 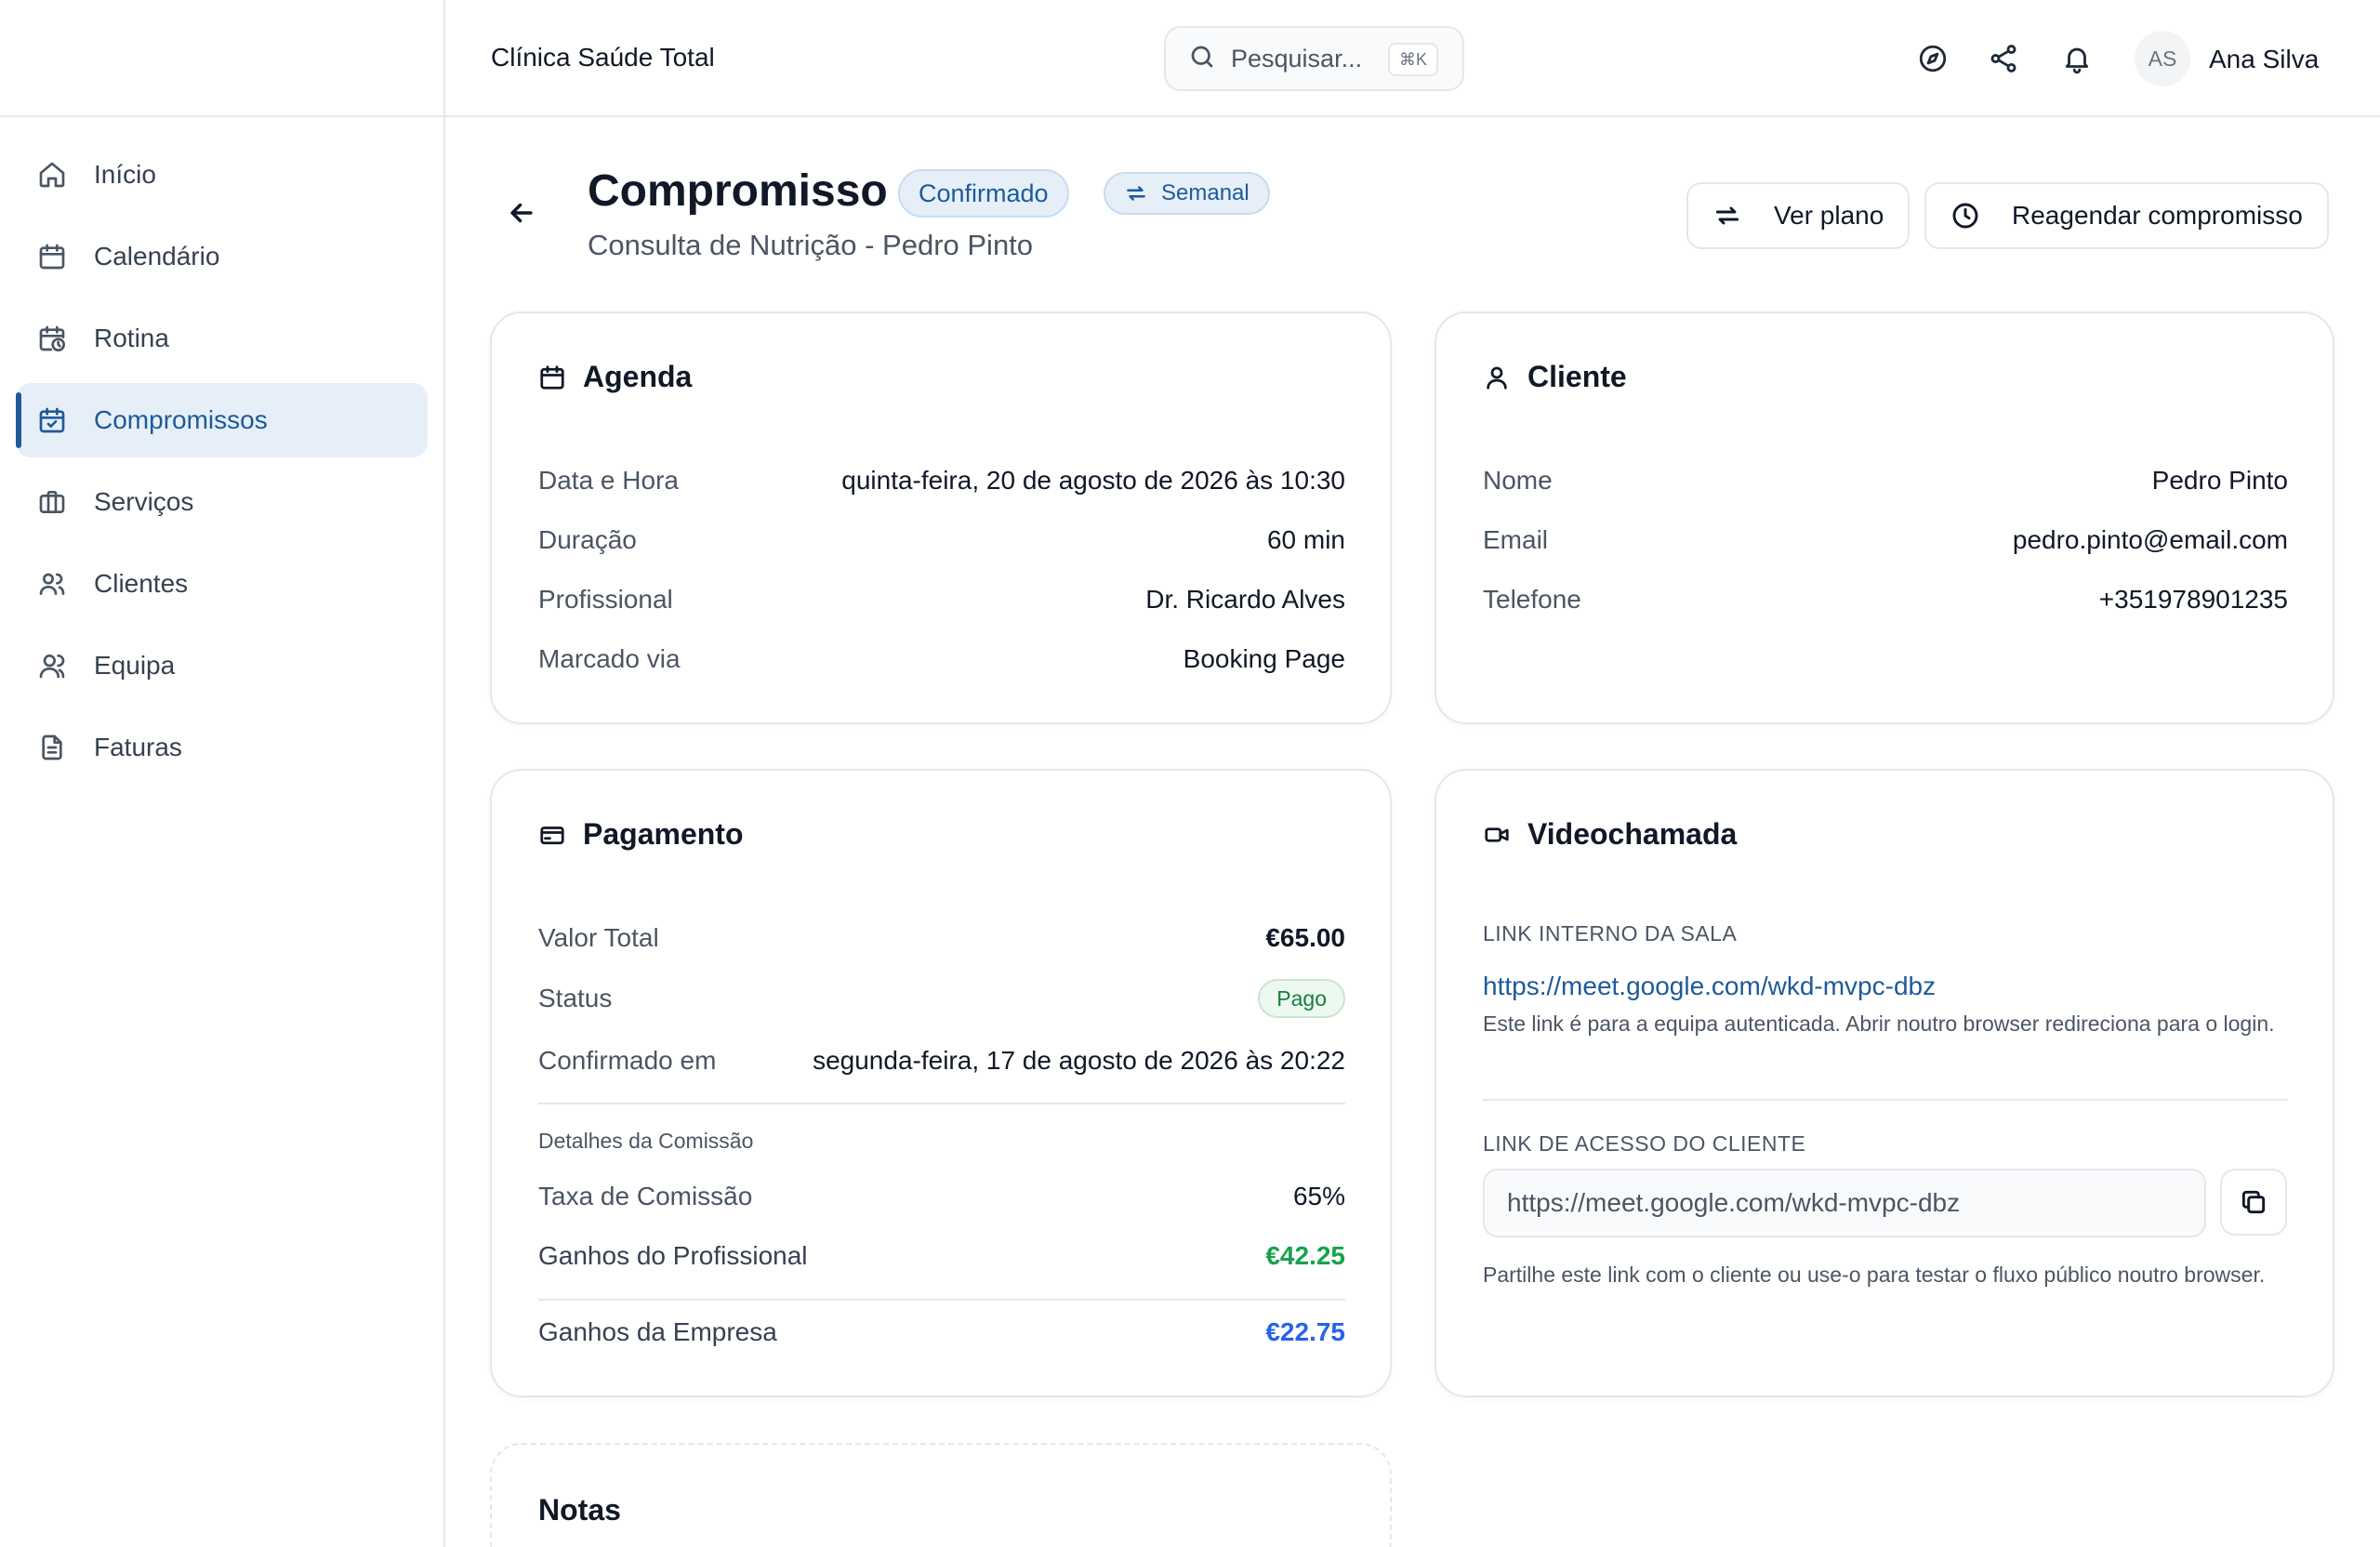 I want to click on sidebar-item-equipa: Equipa, so click(x=222, y=665).